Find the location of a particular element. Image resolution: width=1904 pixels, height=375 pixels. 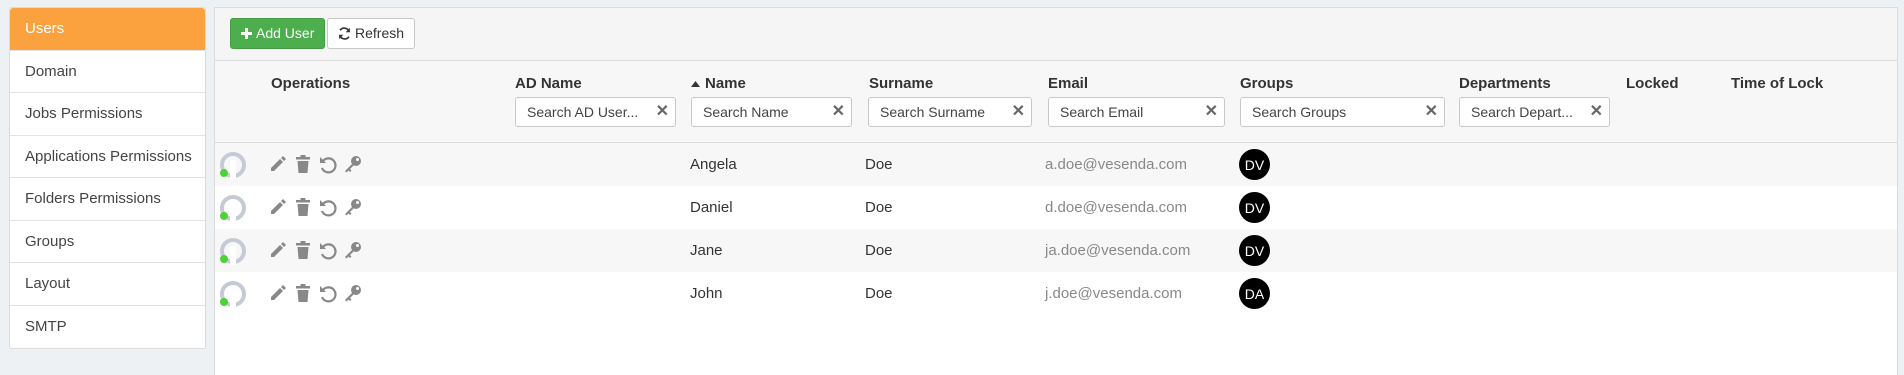

column-name: Name is located at coordinates (718, 83).